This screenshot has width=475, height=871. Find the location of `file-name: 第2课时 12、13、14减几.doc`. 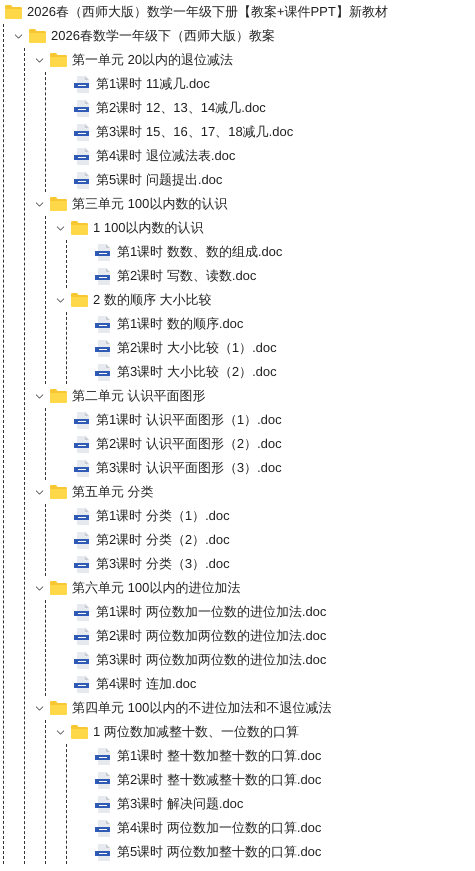

file-name: 第2课时 12、13、14减几.doc is located at coordinates (181, 108).